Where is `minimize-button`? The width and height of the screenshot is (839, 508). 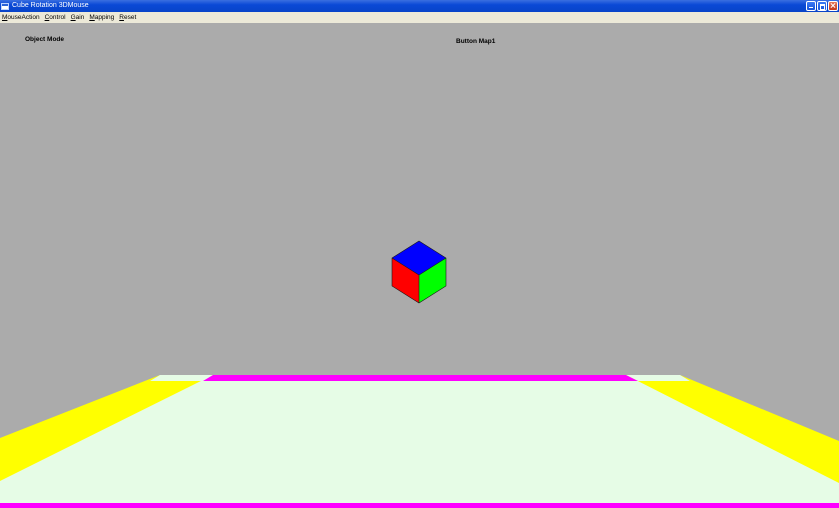 minimize-button is located at coordinates (811, 6).